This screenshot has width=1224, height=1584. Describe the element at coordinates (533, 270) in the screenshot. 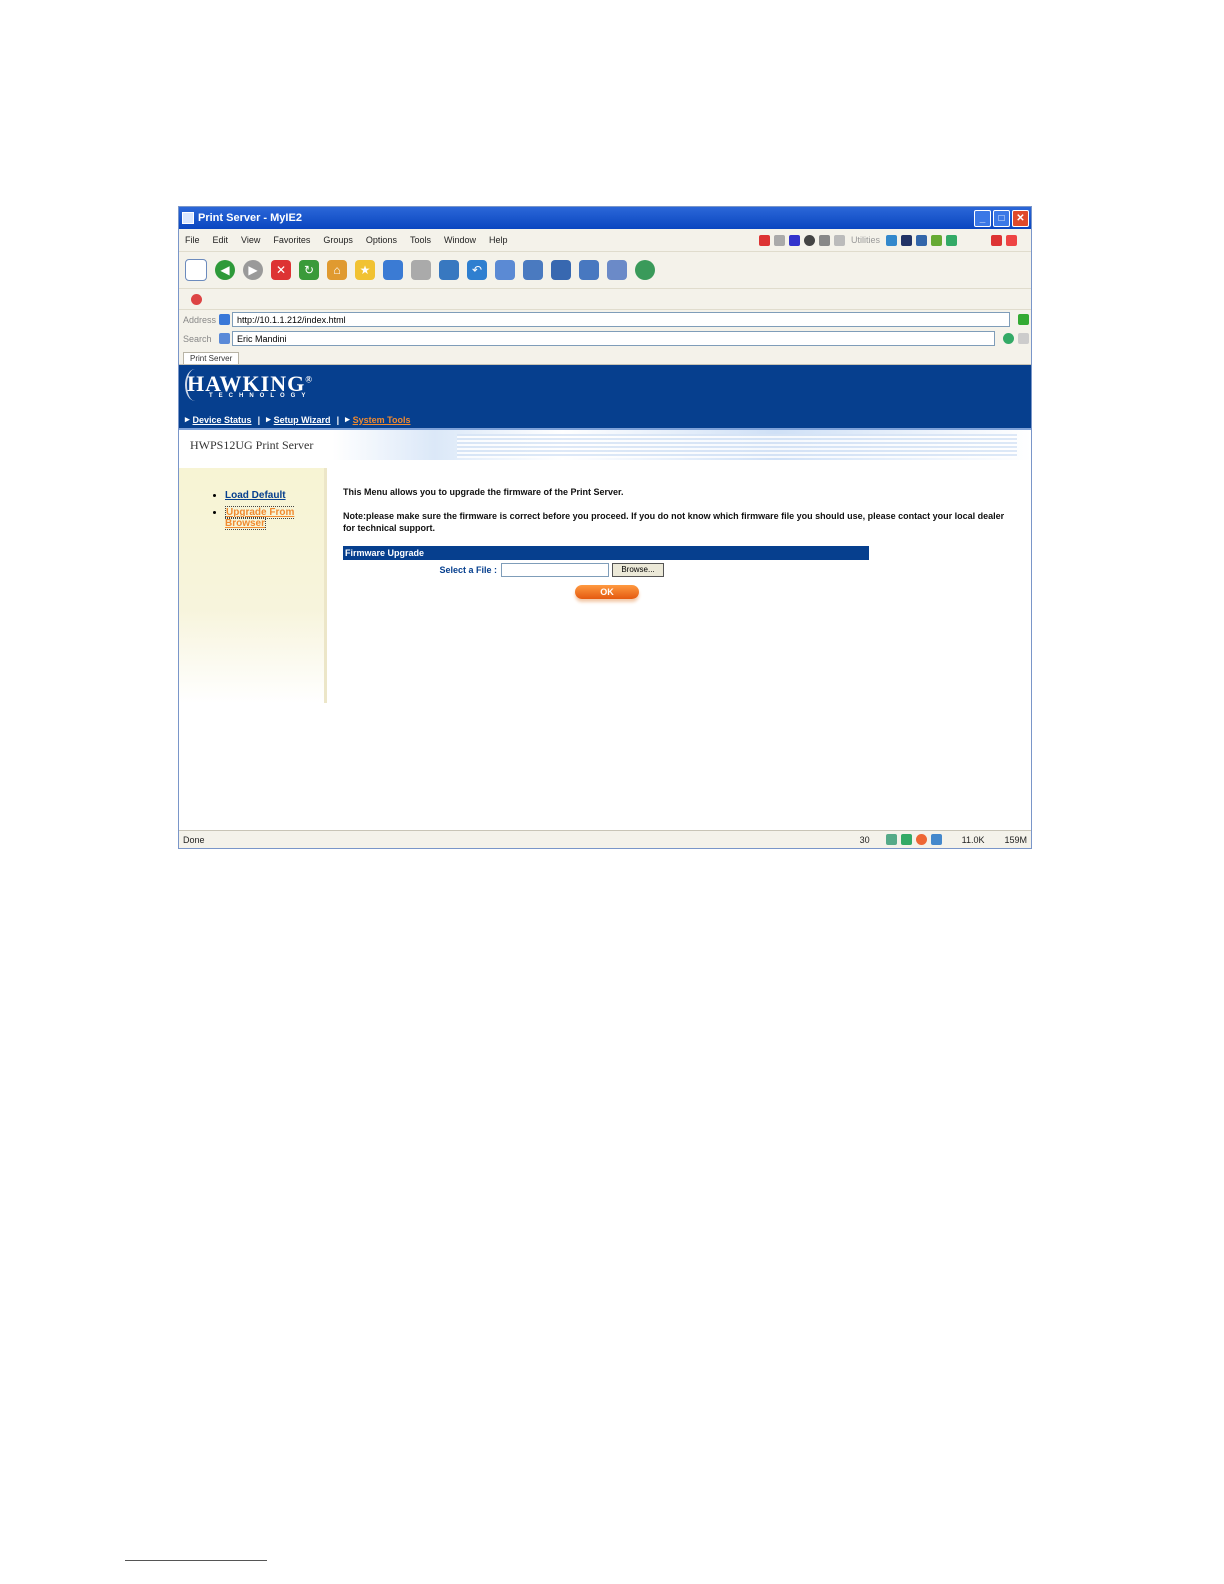

I see `columns-icon` at that location.